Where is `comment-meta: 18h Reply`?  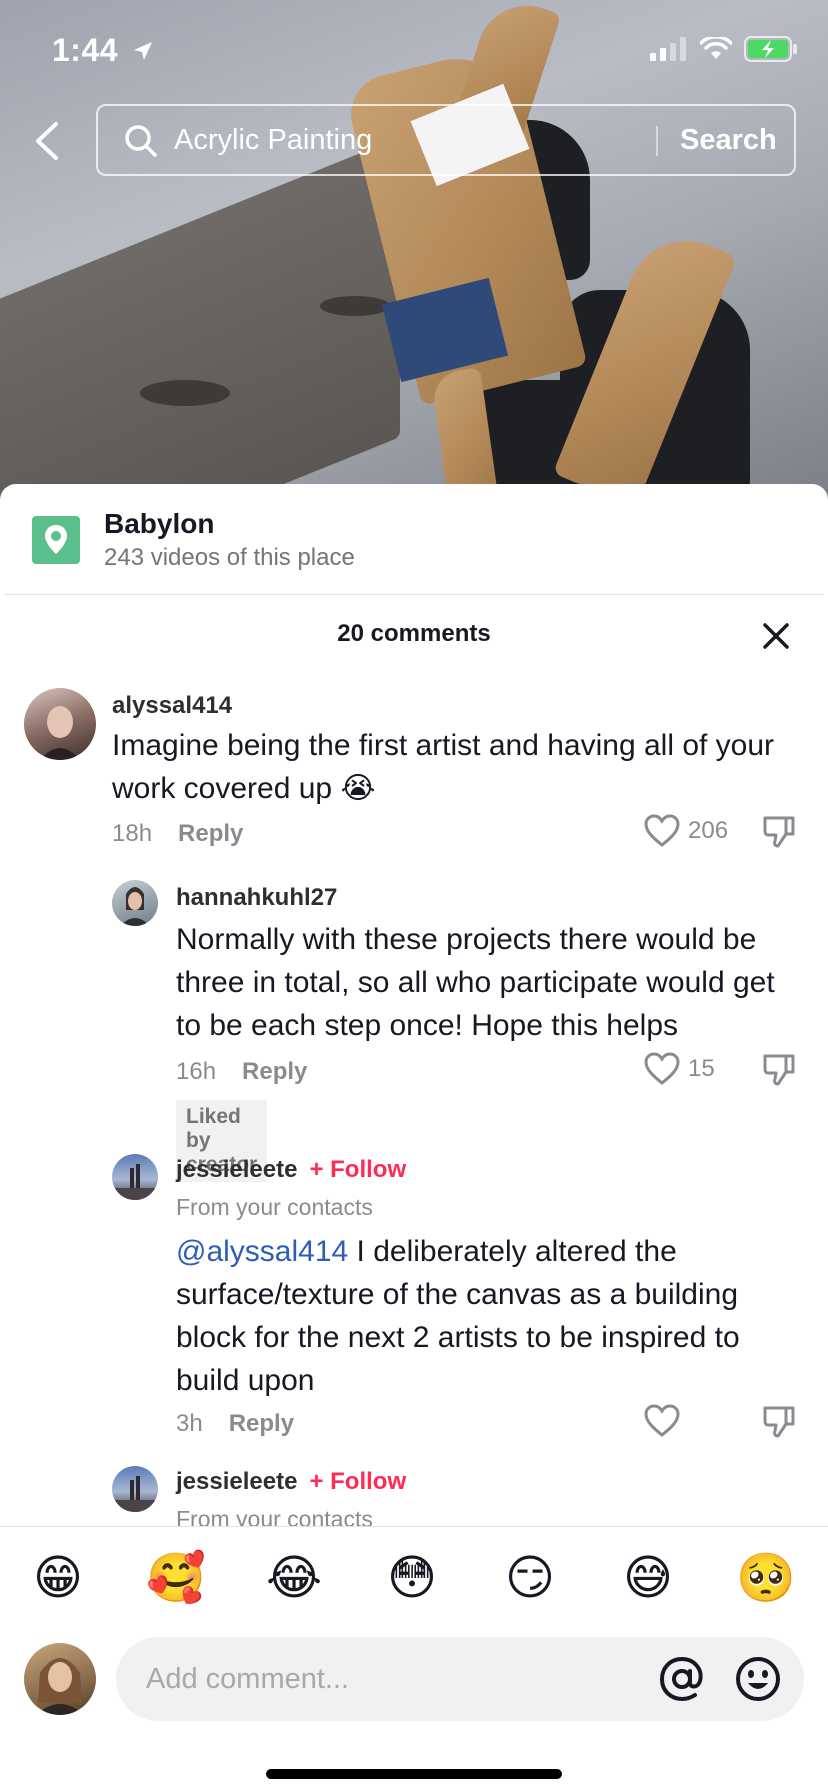
comment-meta: 18h Reply is located at coordinates (177, 834).